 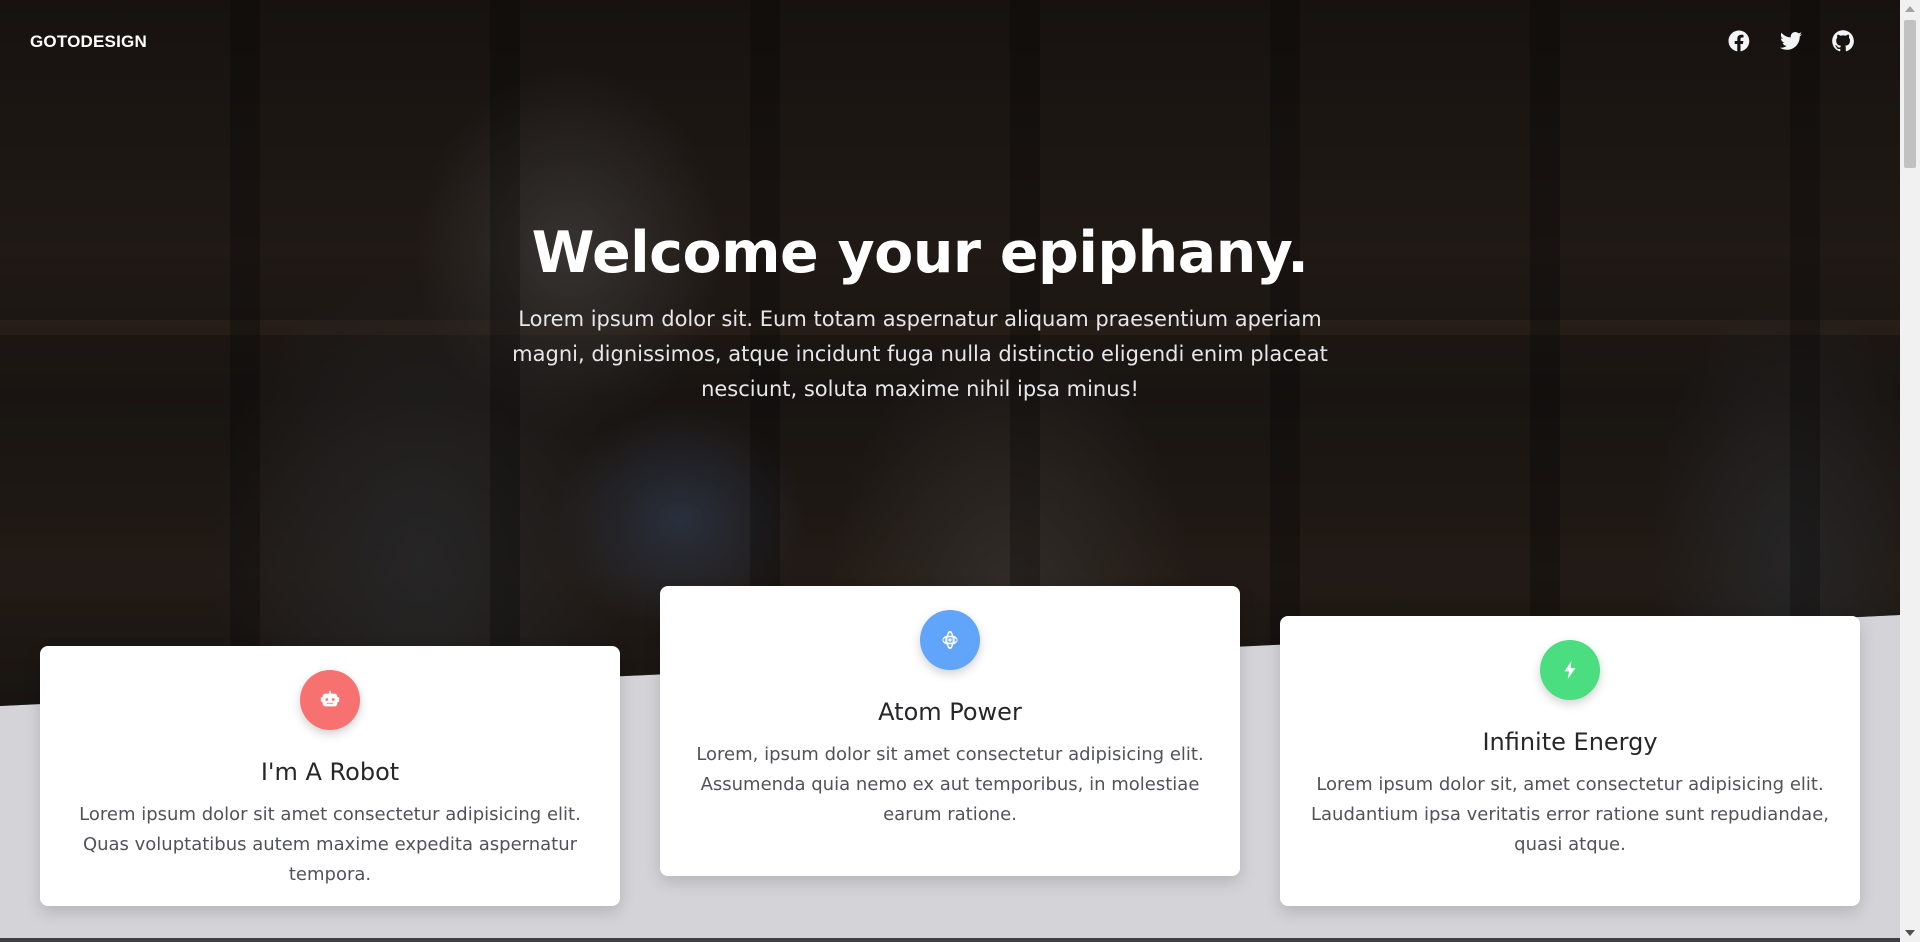 What do you see at coordinates (1570, 670) in the screenshot?
I see `bolt-icon` at bounding box center [1570, 670].